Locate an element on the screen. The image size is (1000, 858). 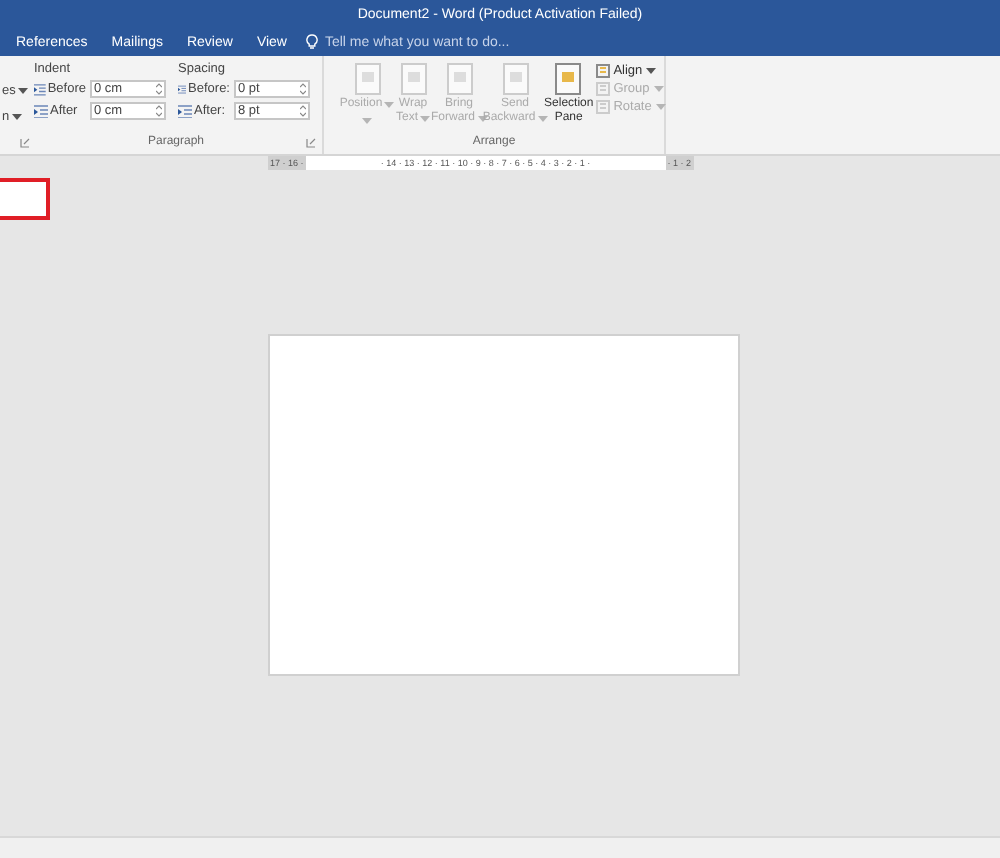
lightbulb-icon is located at coordinates (312, 42).